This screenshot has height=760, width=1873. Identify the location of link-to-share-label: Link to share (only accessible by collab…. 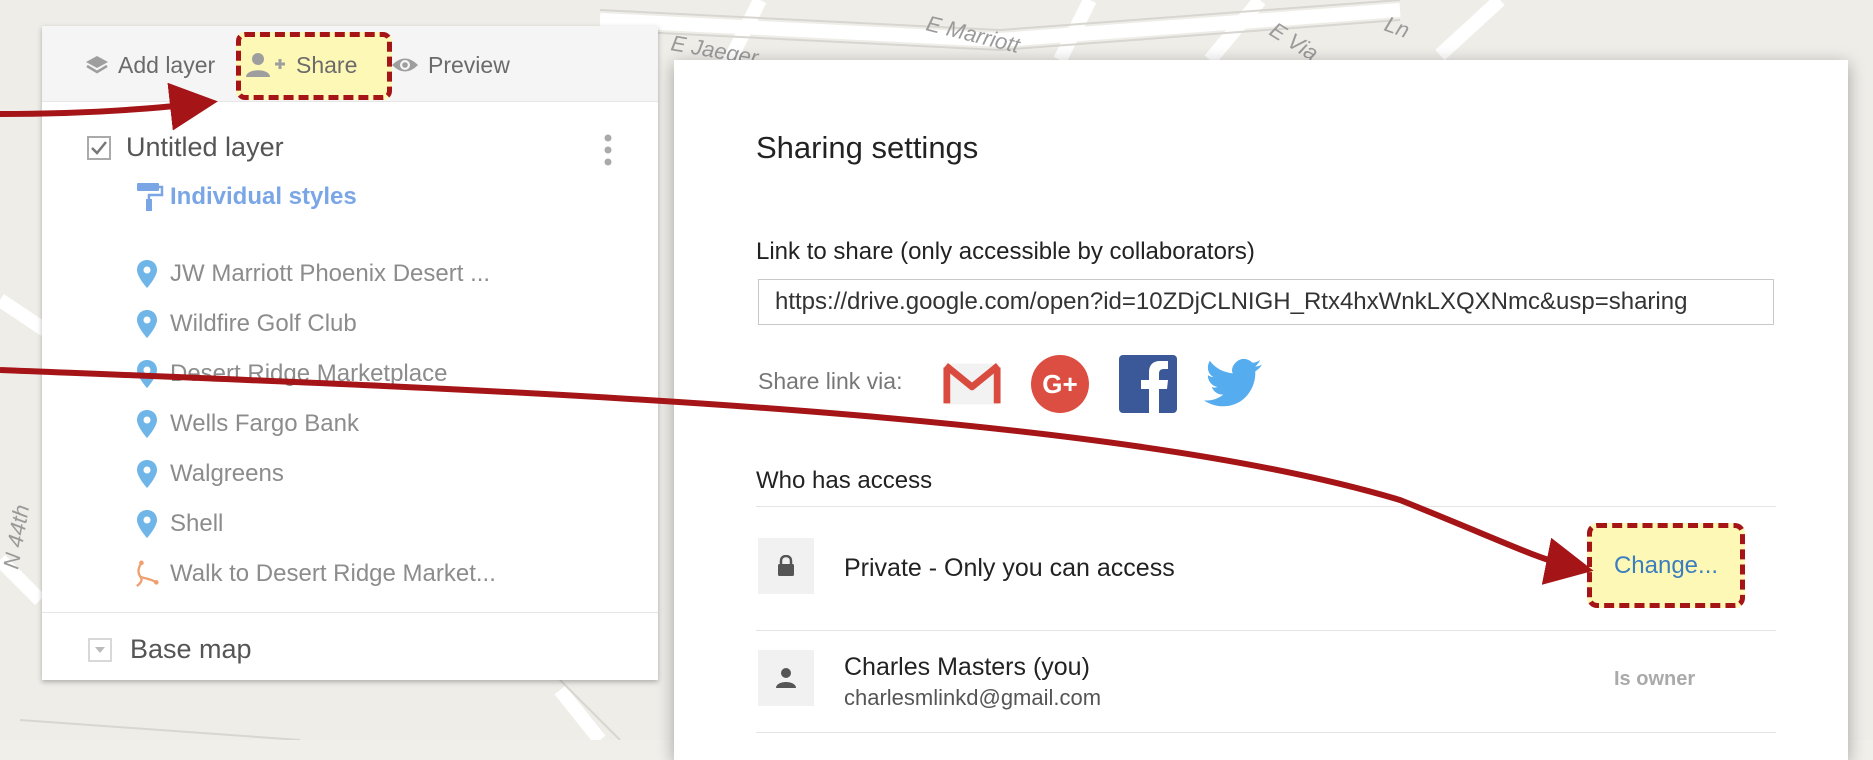
(1005, 251).